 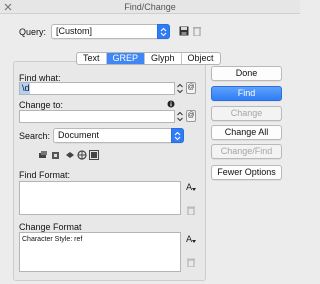 I want to click on info-icon, so click(x=171, y=104).